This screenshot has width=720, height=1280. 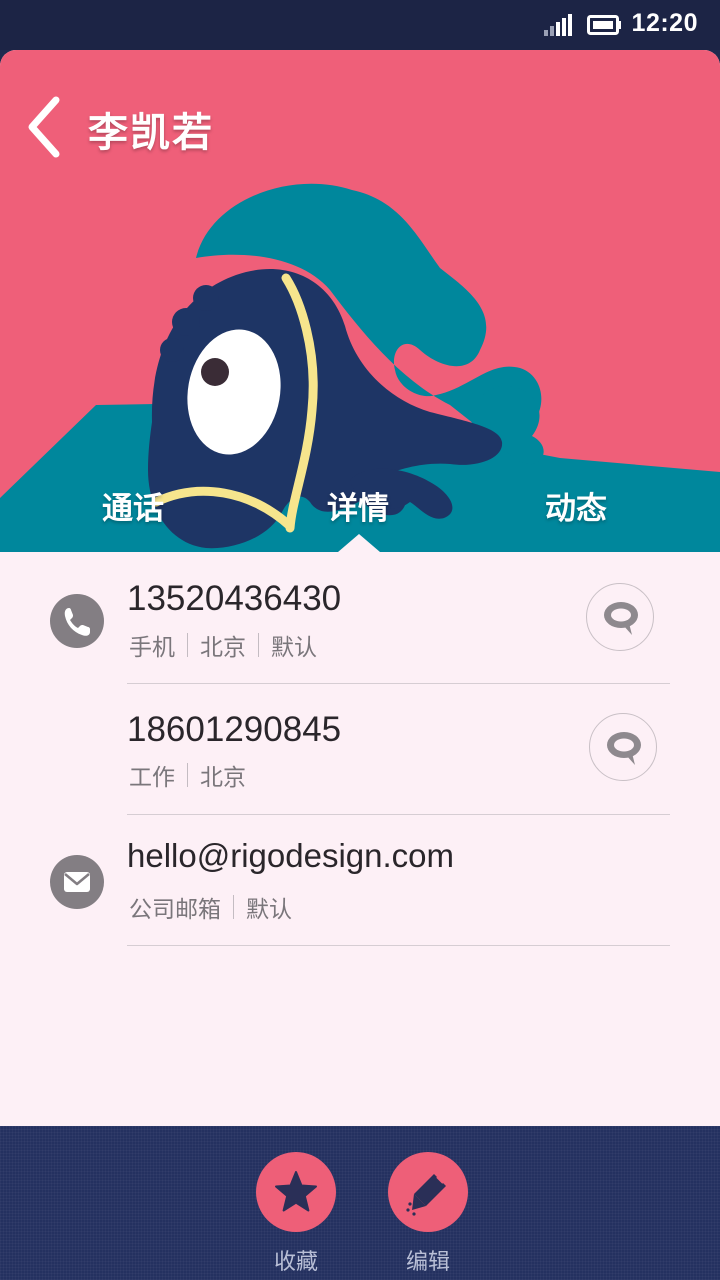 I want to click on email-tag: 公司邮箱, so click(x=175, y=910).